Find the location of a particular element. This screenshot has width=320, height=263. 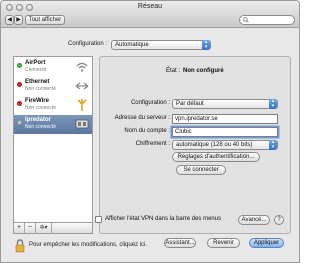

server-address-label: Adresse du serveur : is located at coordinates (142, 118).